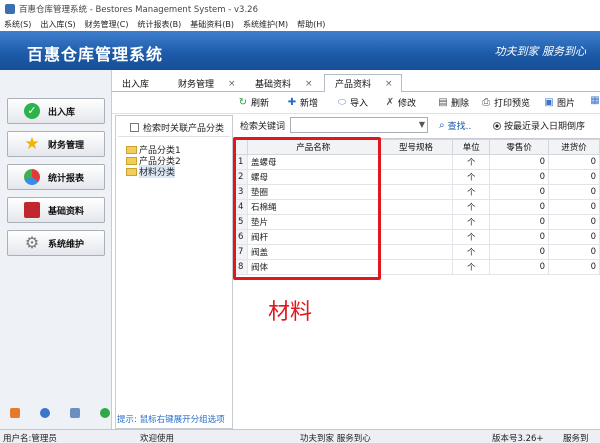  Describe the element at coordinates (313, 162) in the screenshot. I see `product-name-cell: 盖螺母` at that location.